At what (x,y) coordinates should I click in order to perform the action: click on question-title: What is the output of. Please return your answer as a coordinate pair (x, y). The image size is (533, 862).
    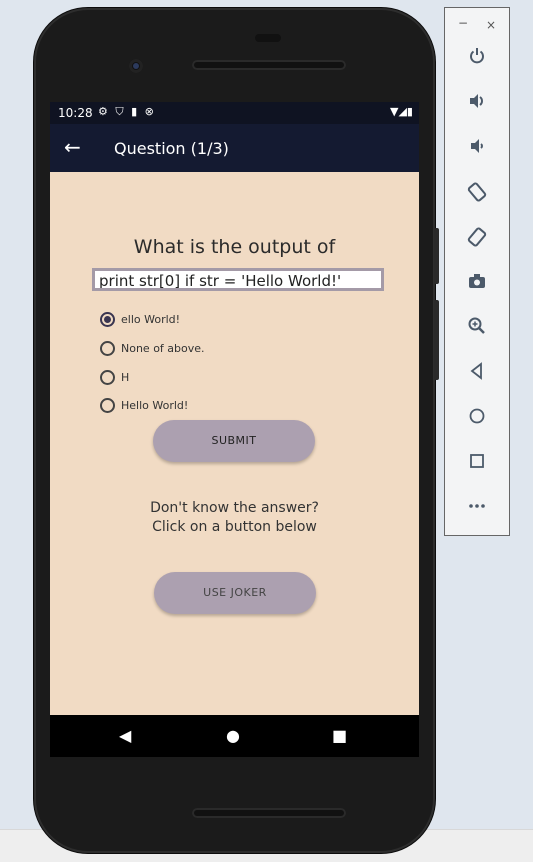
    Looking at the image, I should click on (234, 247).